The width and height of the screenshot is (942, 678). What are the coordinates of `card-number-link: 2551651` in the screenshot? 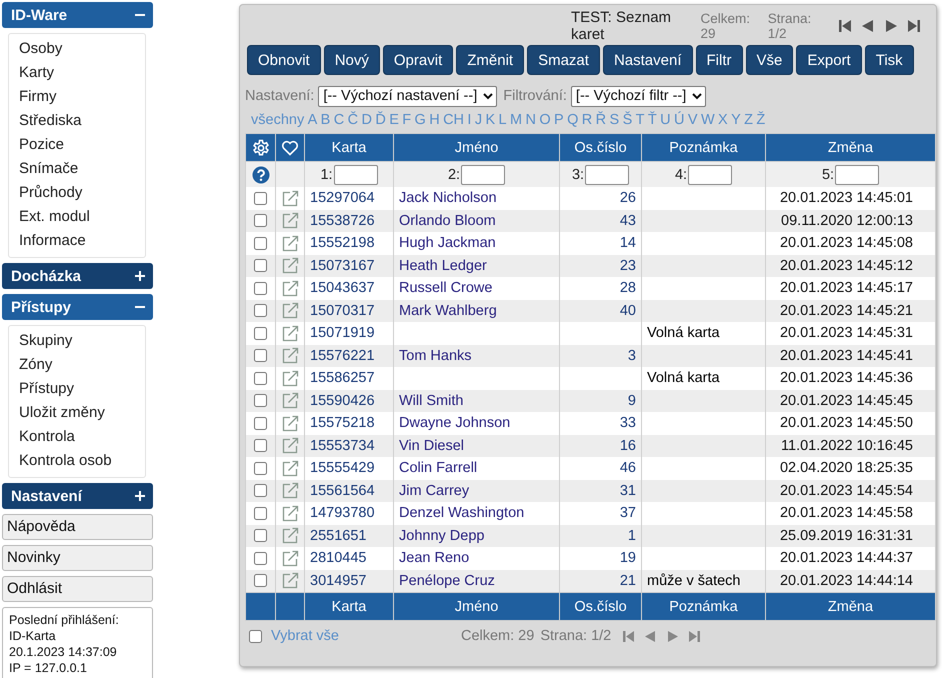 It's located at (349, 535).